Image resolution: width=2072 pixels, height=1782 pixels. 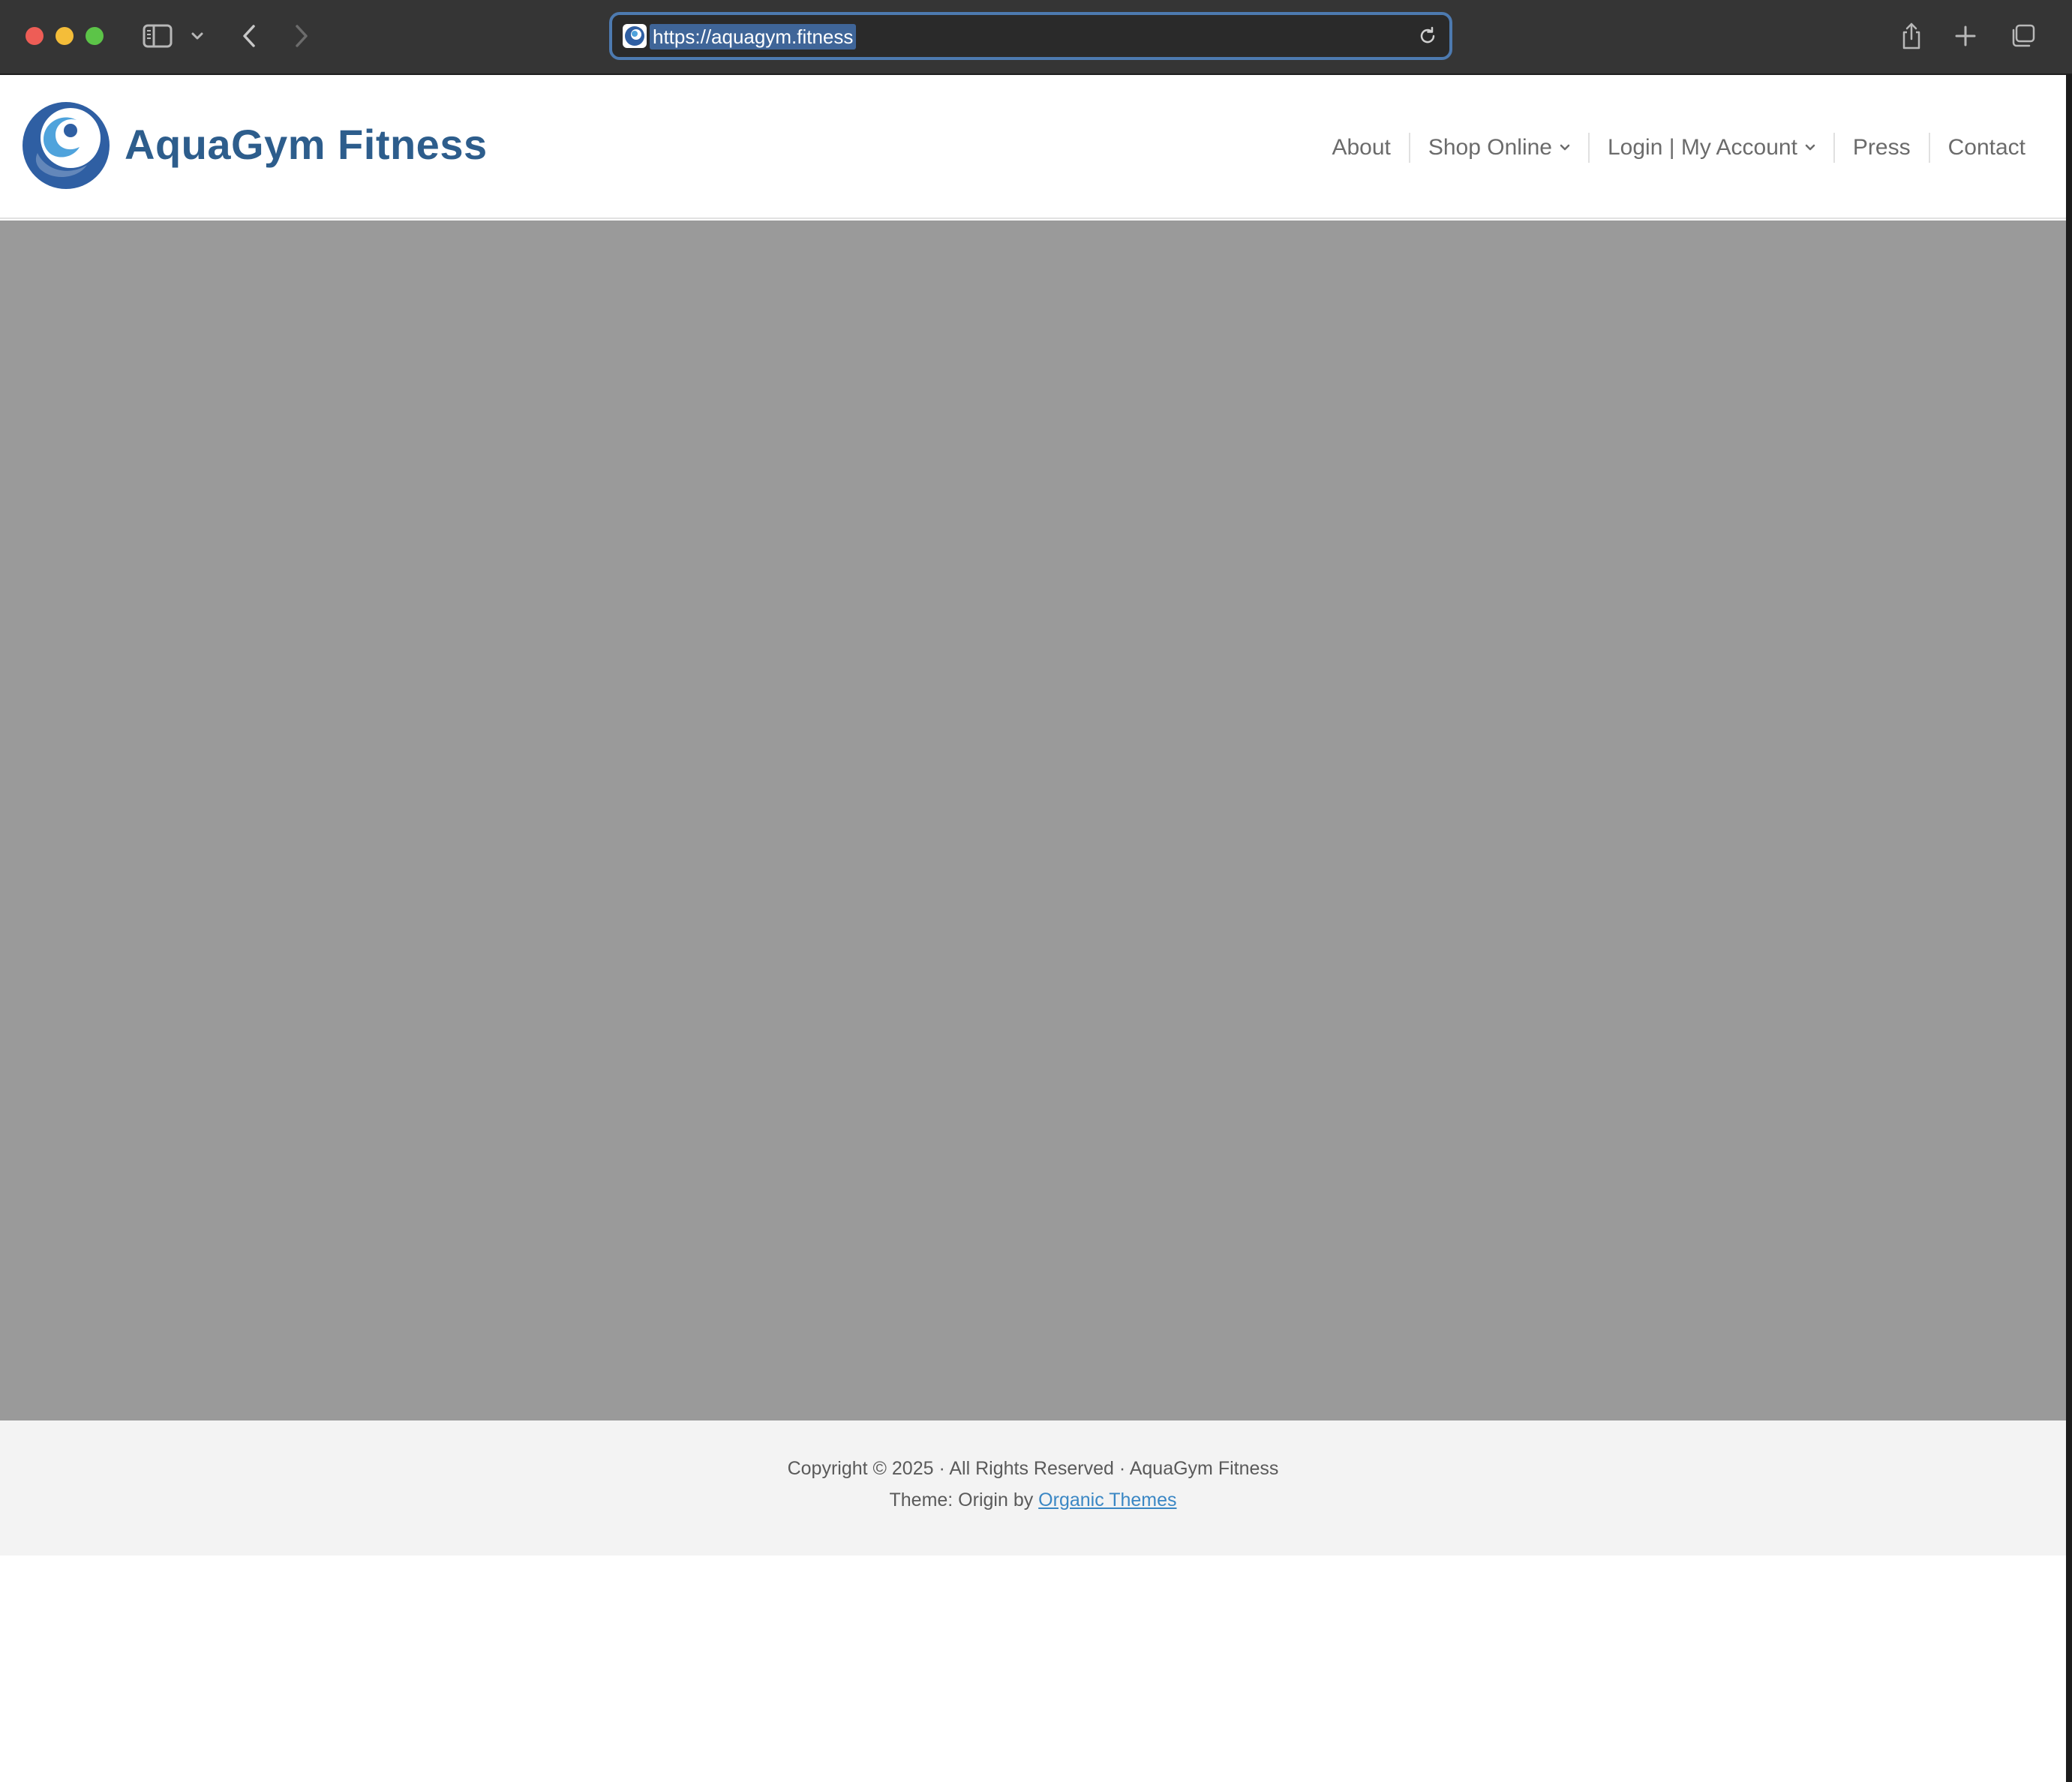 I want to click on theme-credit: Theme: Origin by Organic Themes, so click(x=1033, y=1500).